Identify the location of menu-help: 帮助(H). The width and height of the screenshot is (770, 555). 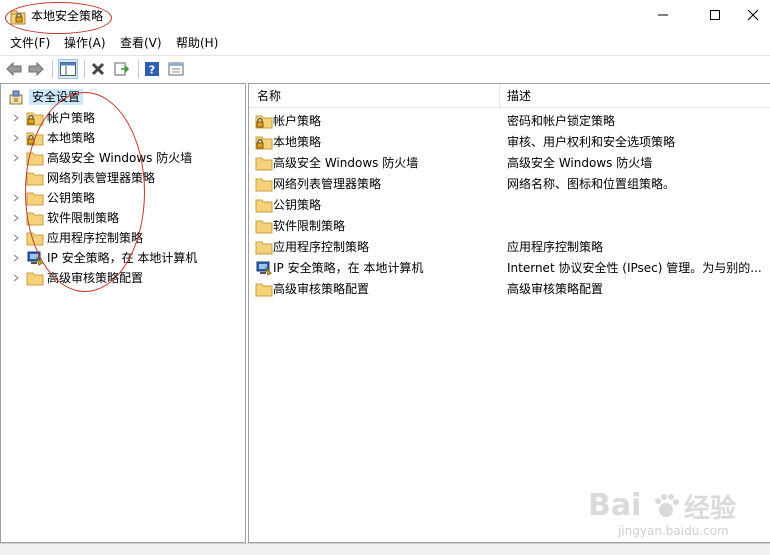
(197, 43).